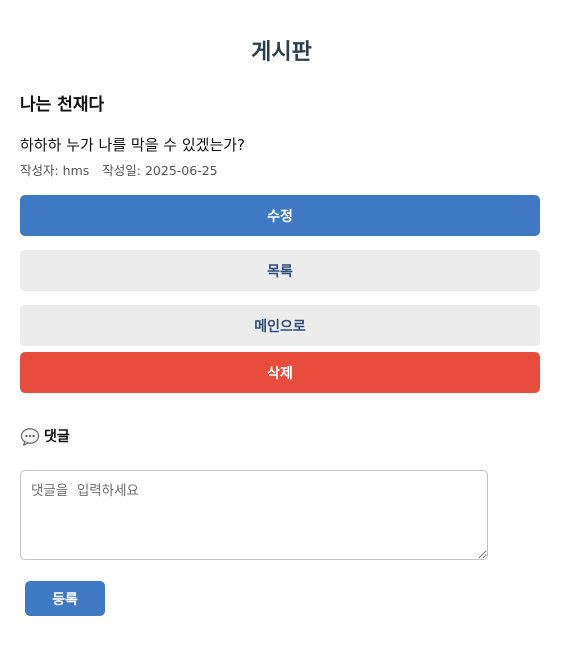  Describe the element at coordinates (280, 325) in the screenshot. I see `go-to-main-button: 메인으로` at that location.